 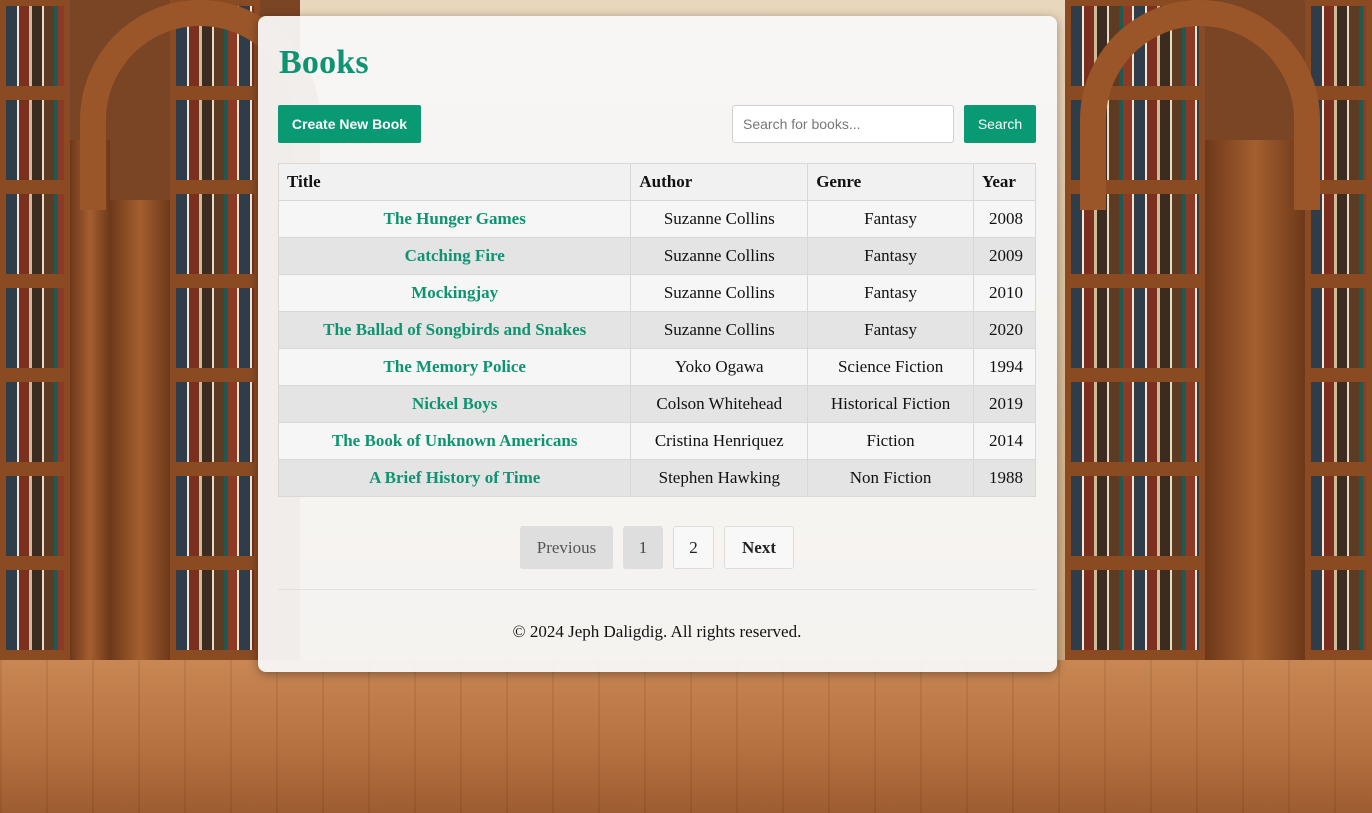 What do you see at coordinates (1004, 441) in the screenshot?
I see `year-cell: 2014` at bounding box center [1004, 441].